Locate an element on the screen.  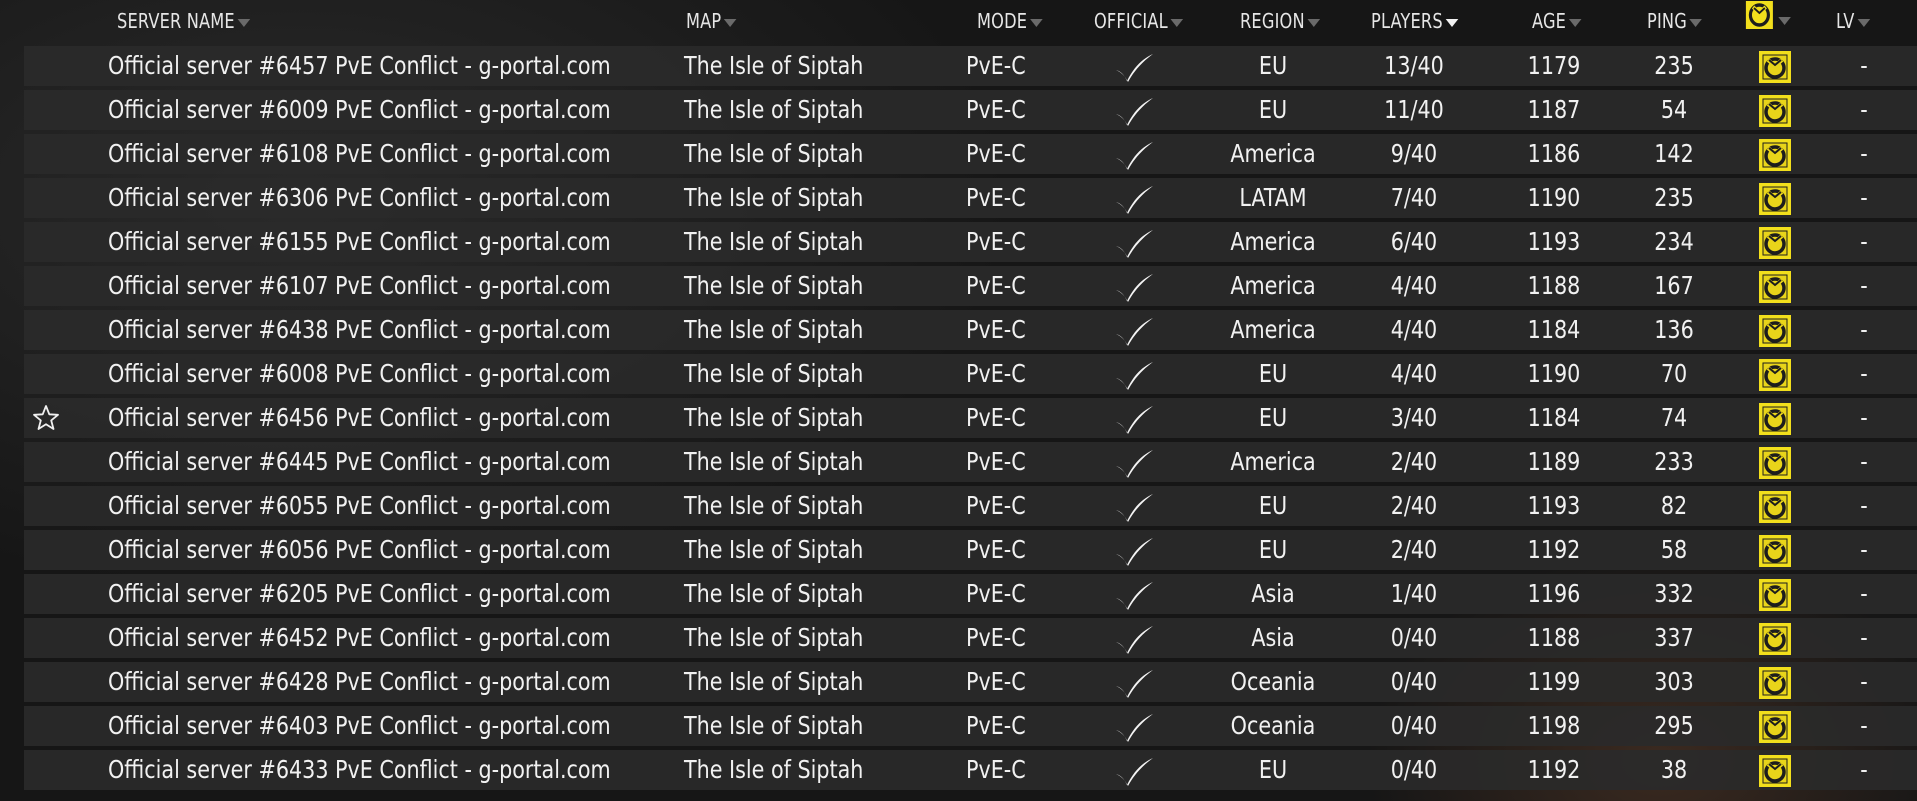
server-age: 1196 is located at coordinates (1554, 593).